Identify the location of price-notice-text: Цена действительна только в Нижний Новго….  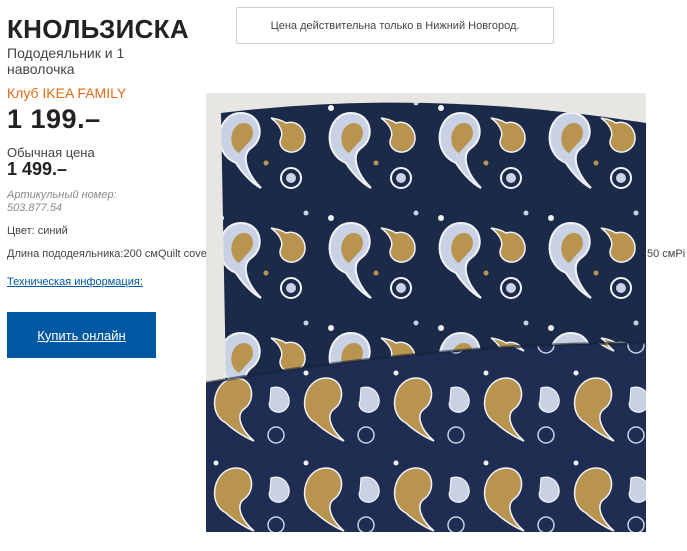
(395, 25).